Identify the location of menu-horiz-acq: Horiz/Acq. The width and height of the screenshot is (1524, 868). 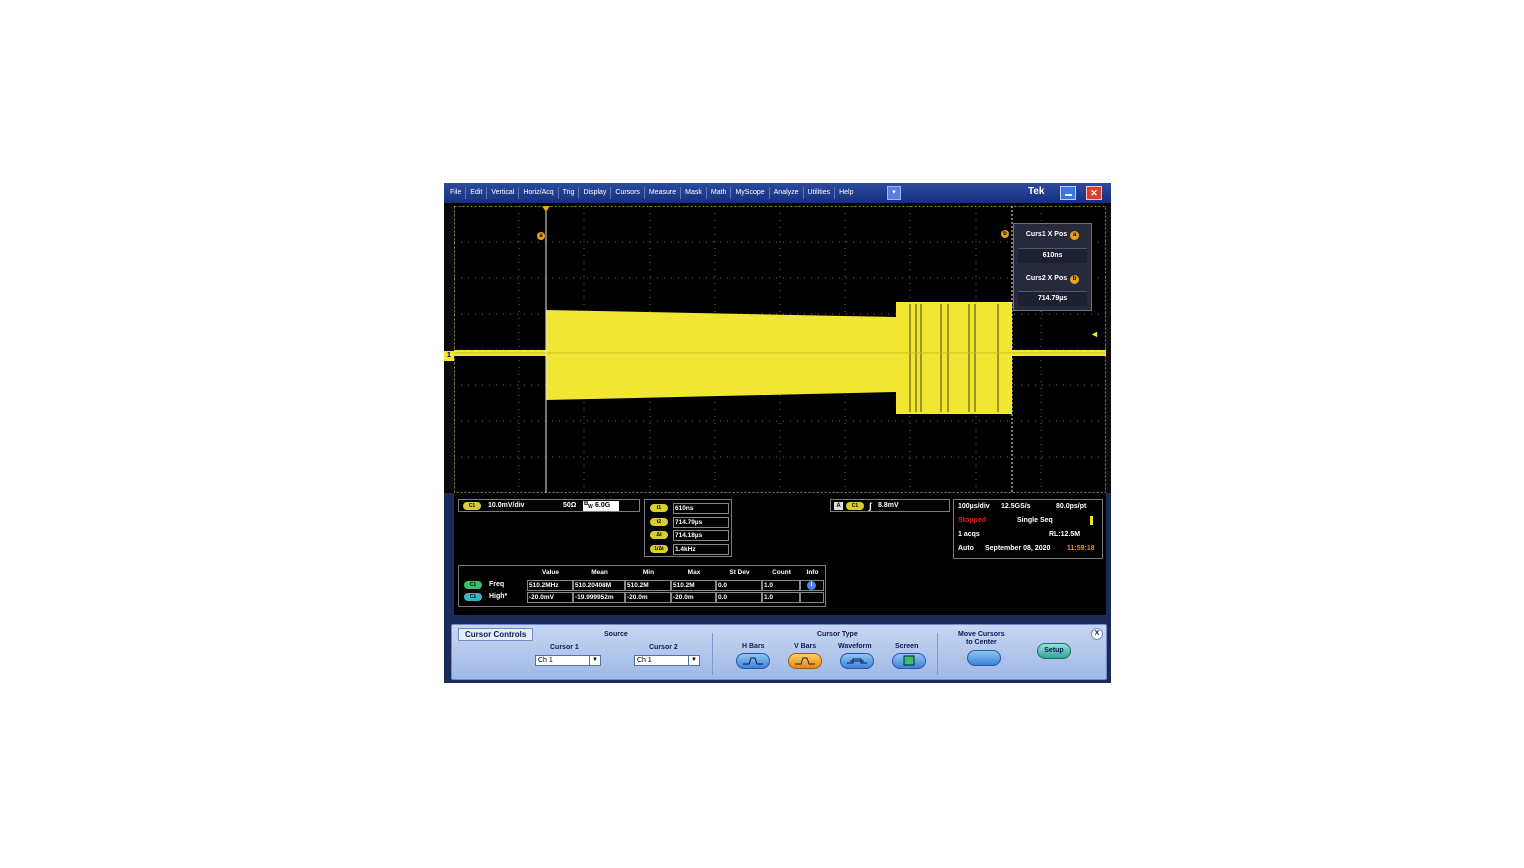
(539, 193).